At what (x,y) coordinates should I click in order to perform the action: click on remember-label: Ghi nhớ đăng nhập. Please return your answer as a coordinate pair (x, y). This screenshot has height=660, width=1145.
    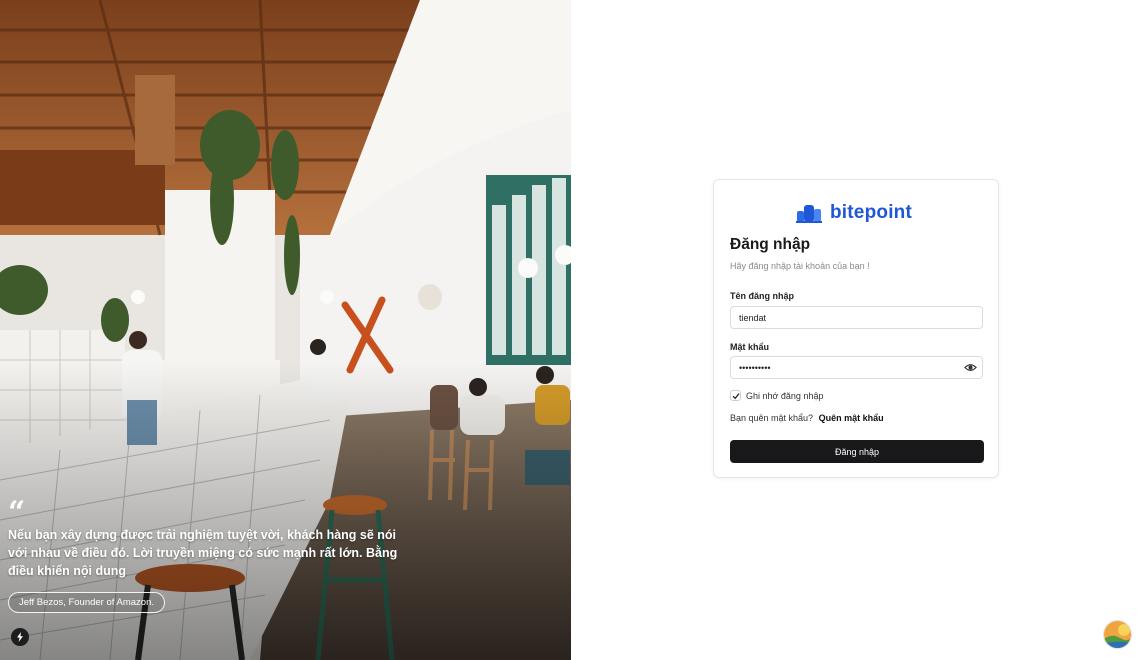
    Looking at the image, I should click on (785, 395).